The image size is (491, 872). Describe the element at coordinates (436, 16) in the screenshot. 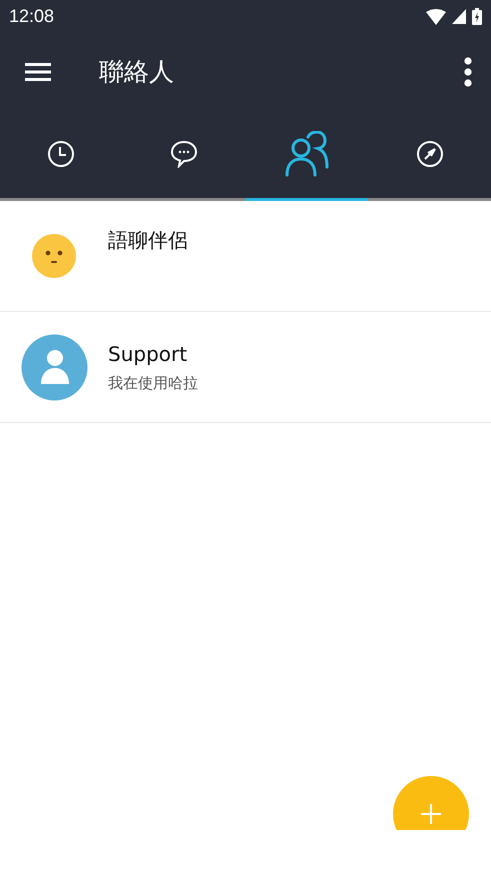

I see `wifi-icon` at that location.